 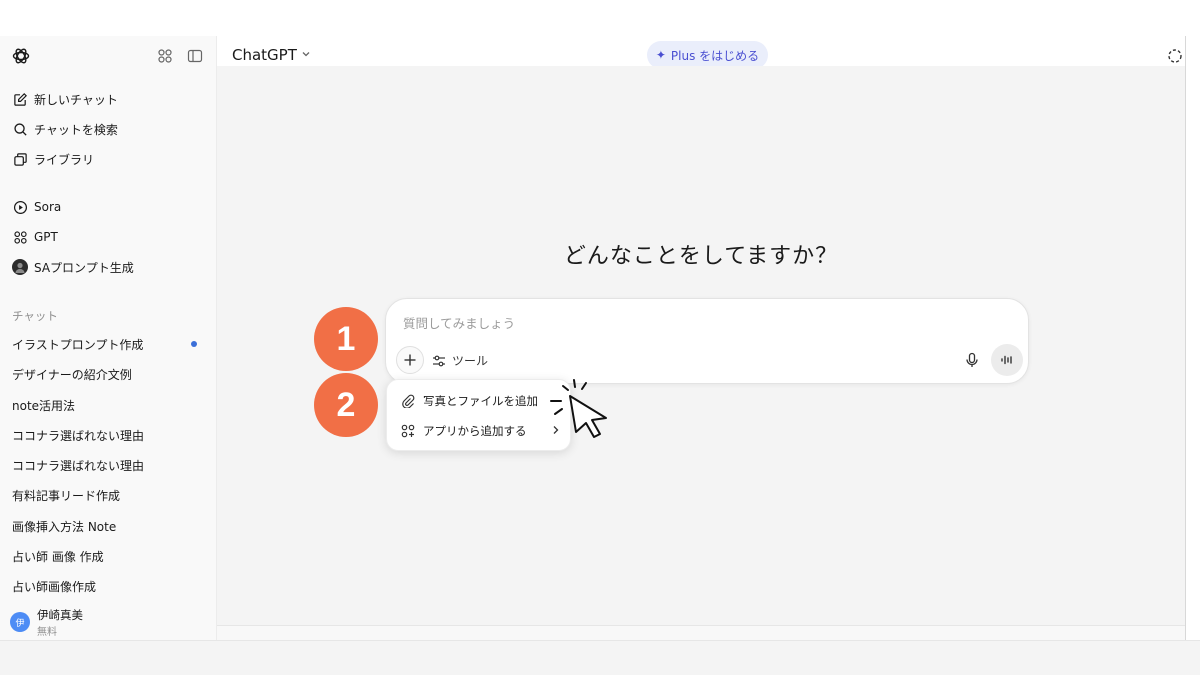 What do you see at coordinates (600, 18) in the screenshot?
I see `top-band` at bounding box center [600, 18].